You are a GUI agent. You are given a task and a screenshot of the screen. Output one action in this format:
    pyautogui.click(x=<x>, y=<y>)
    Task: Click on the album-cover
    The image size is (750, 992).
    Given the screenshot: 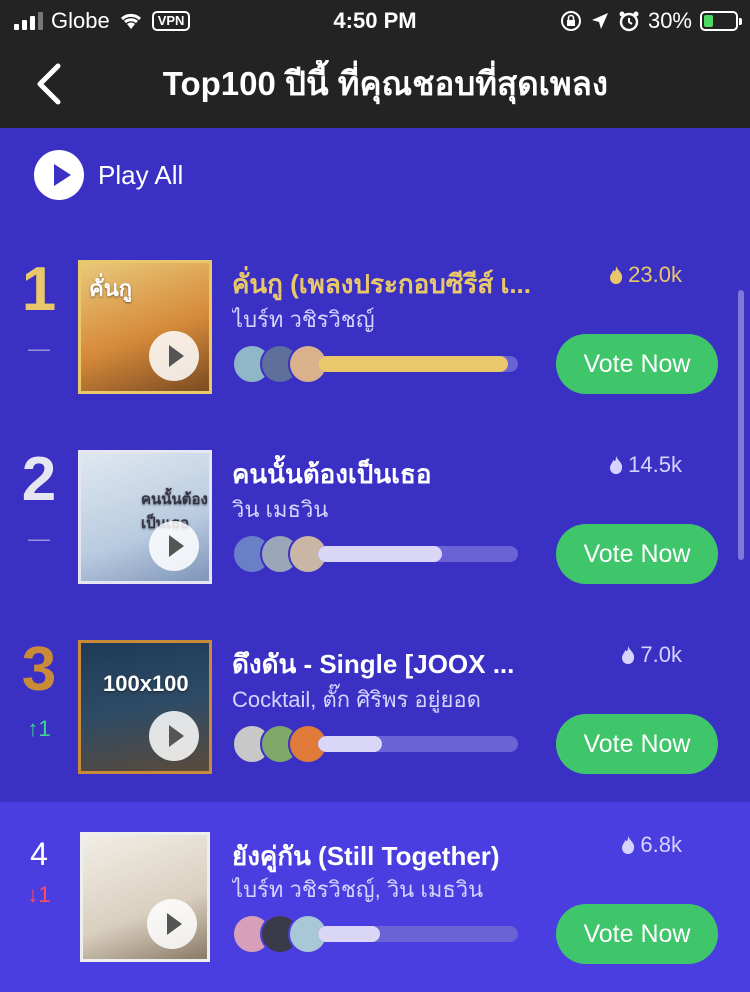 What is the action you would take?
    pyautogui.click(x=145, y=897)
    